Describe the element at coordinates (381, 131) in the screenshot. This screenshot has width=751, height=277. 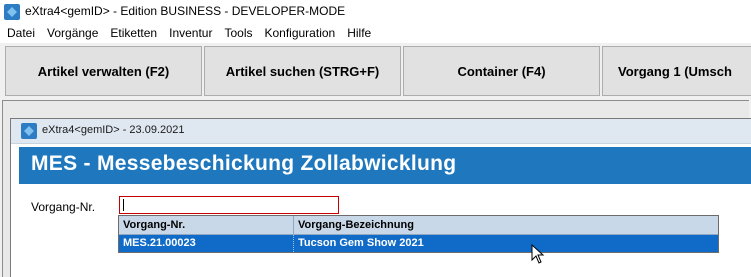
I see `mes-window-title-bar: eXtra4<gemID> - 23.09.2021` at that location.